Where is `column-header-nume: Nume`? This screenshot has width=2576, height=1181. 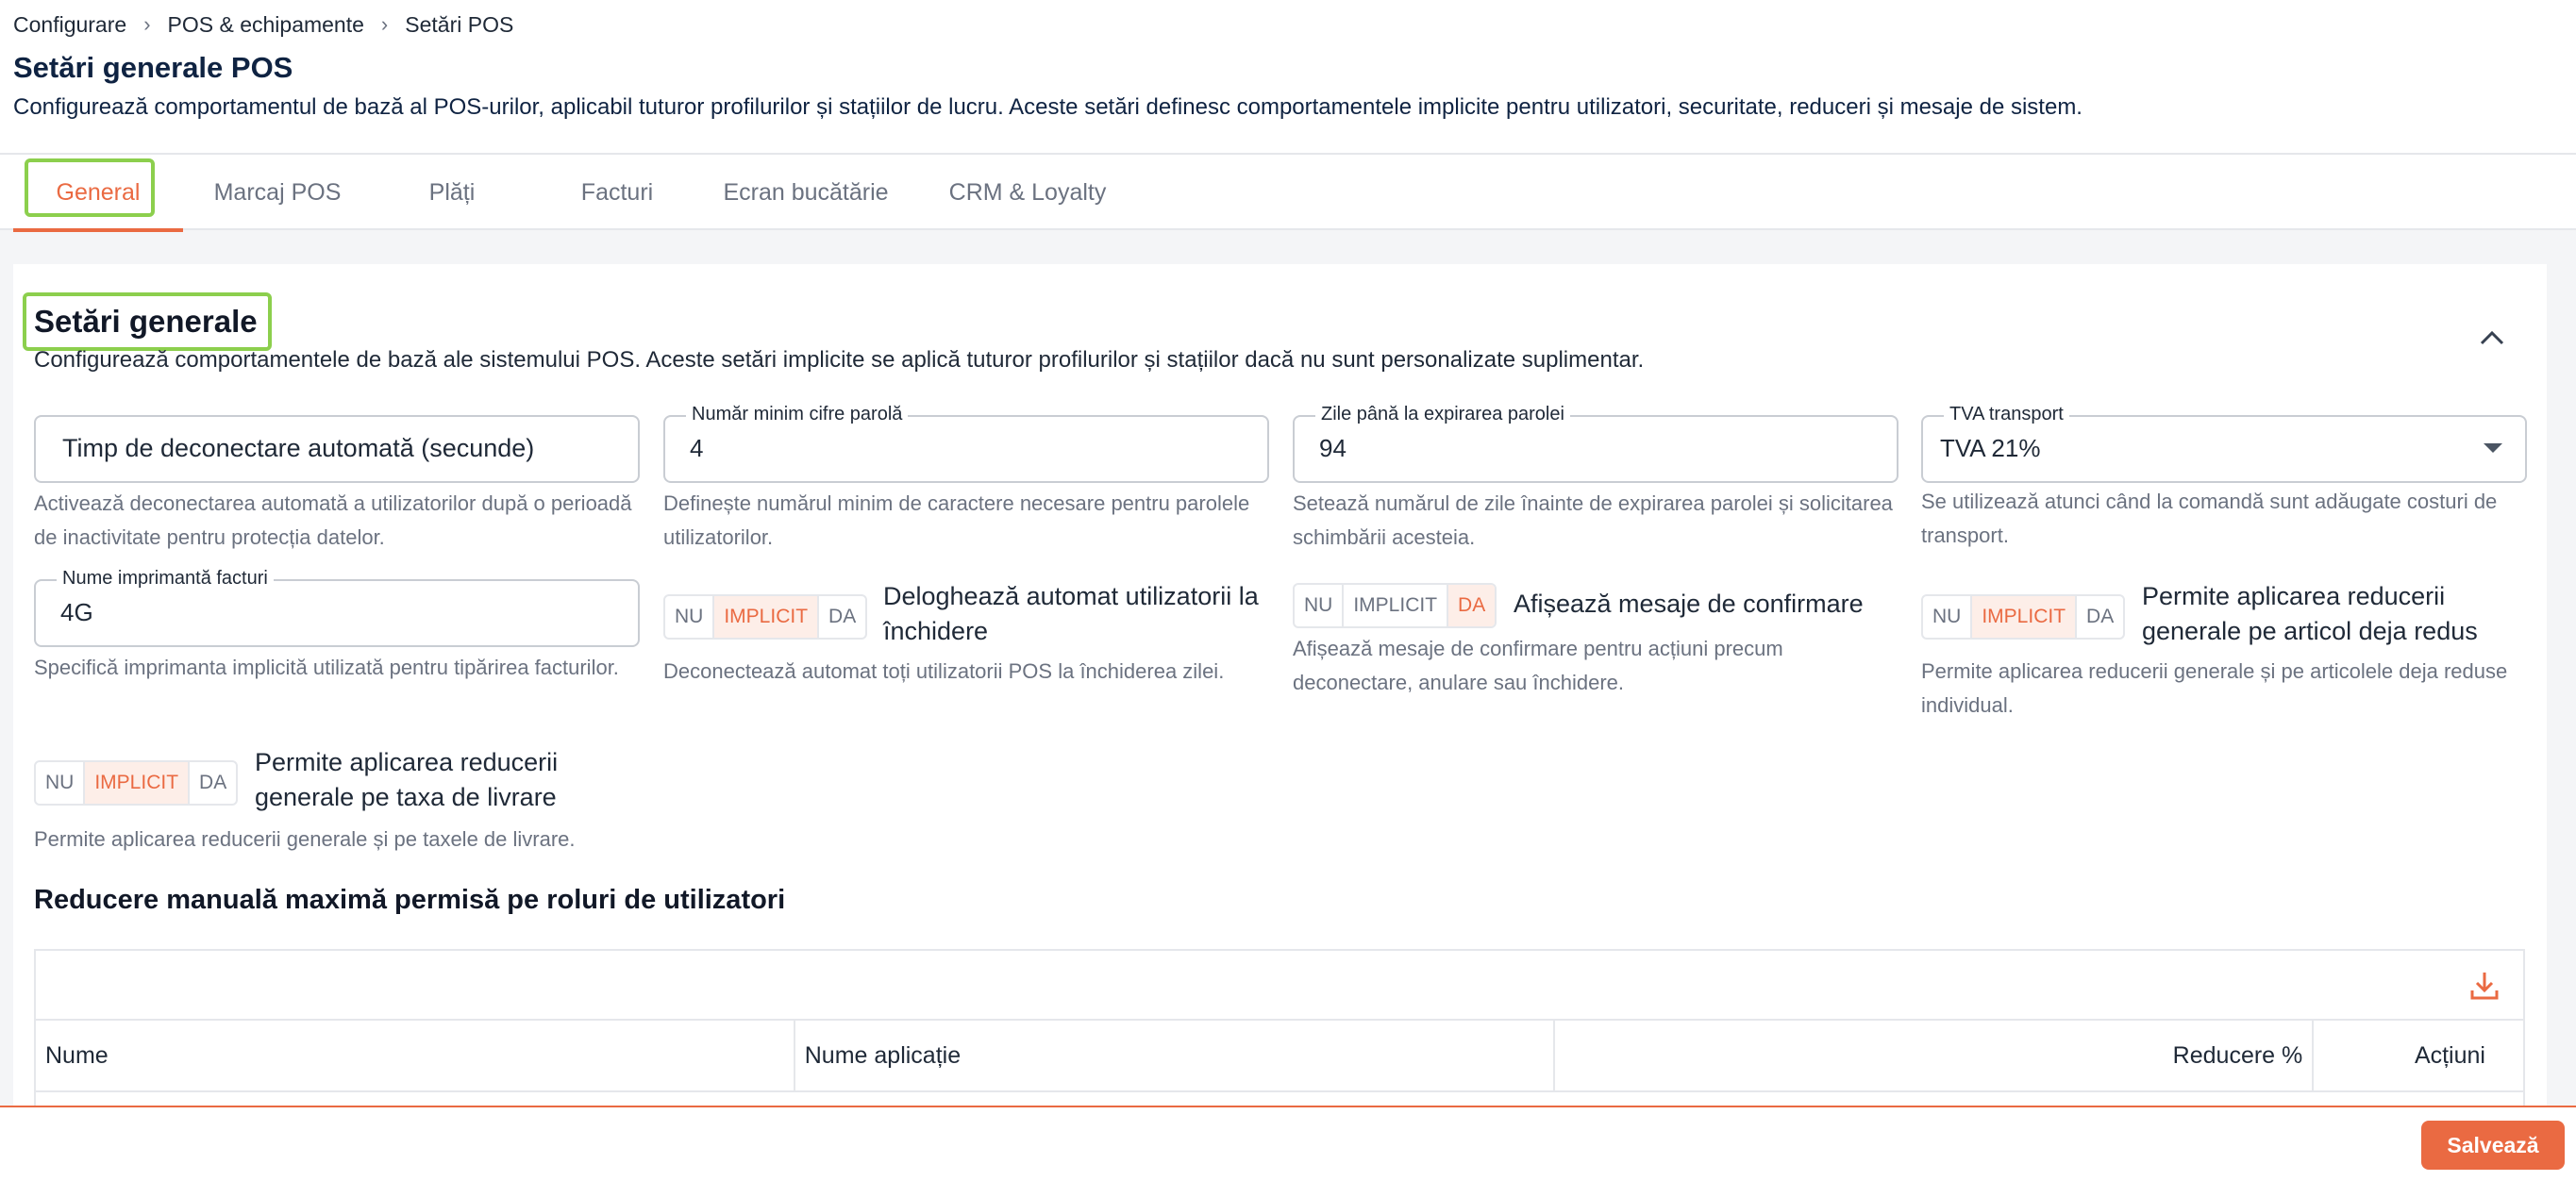
column-header-nume: Nume is located at coordinates (415, 1055).